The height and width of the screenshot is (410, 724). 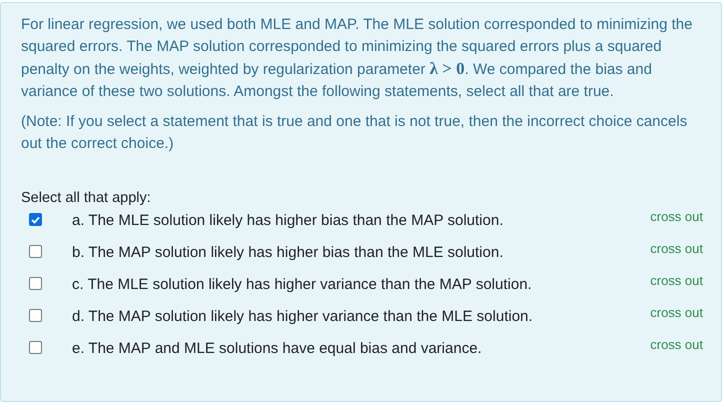 What do you see at coordinates (288, 253) in the screenshot?
I see `option-label: b. The MAP solution likely has higher bias than the MLE solution.` at bounding box center [288, 253].